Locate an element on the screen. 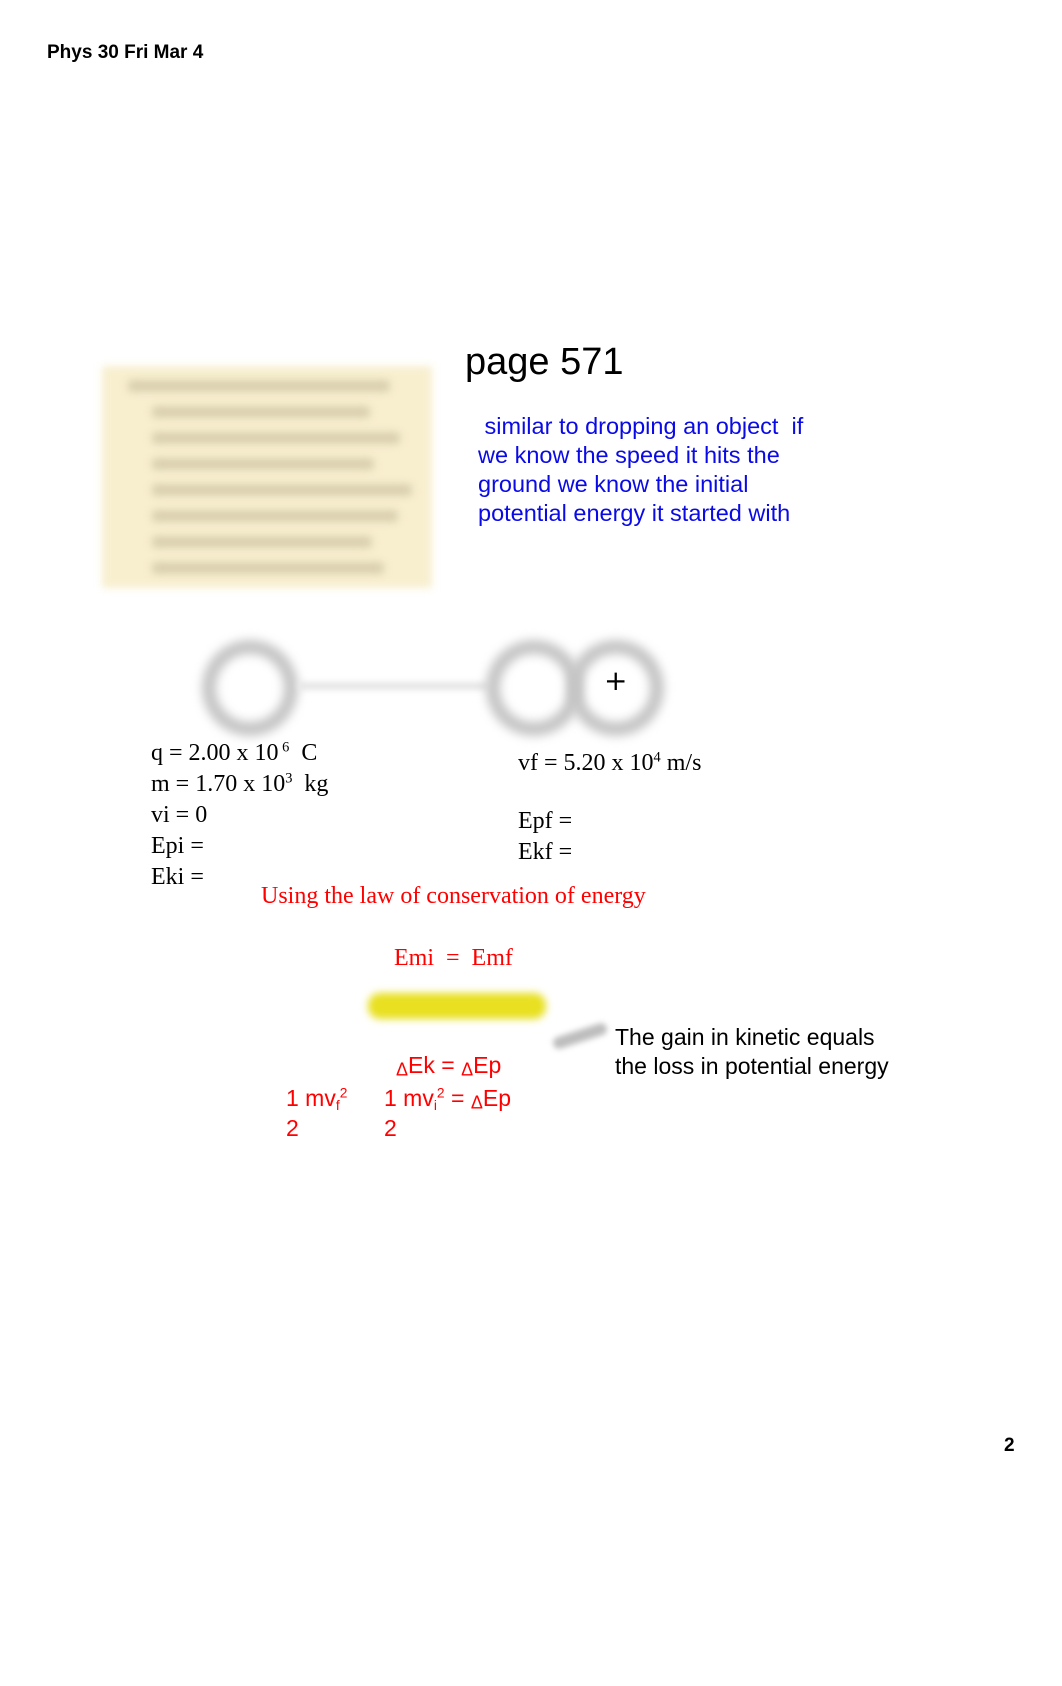 This screenshot has width=1062, height=1686. equation-delta-ek-ep: ΔEk = ΔEp is located at coordinates (449, 1066).